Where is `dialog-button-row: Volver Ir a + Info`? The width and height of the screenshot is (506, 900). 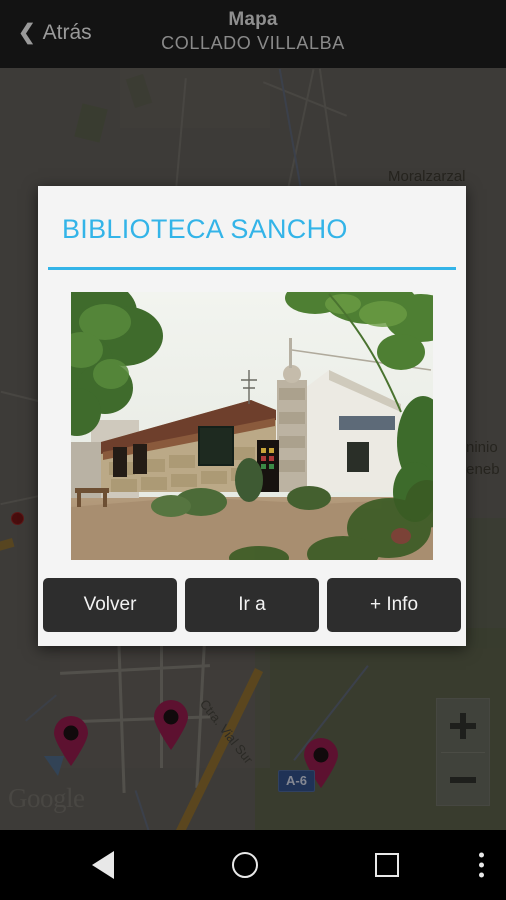 dialog-button-row: Volver Ir a + Info is located at coordinates (252, 605).